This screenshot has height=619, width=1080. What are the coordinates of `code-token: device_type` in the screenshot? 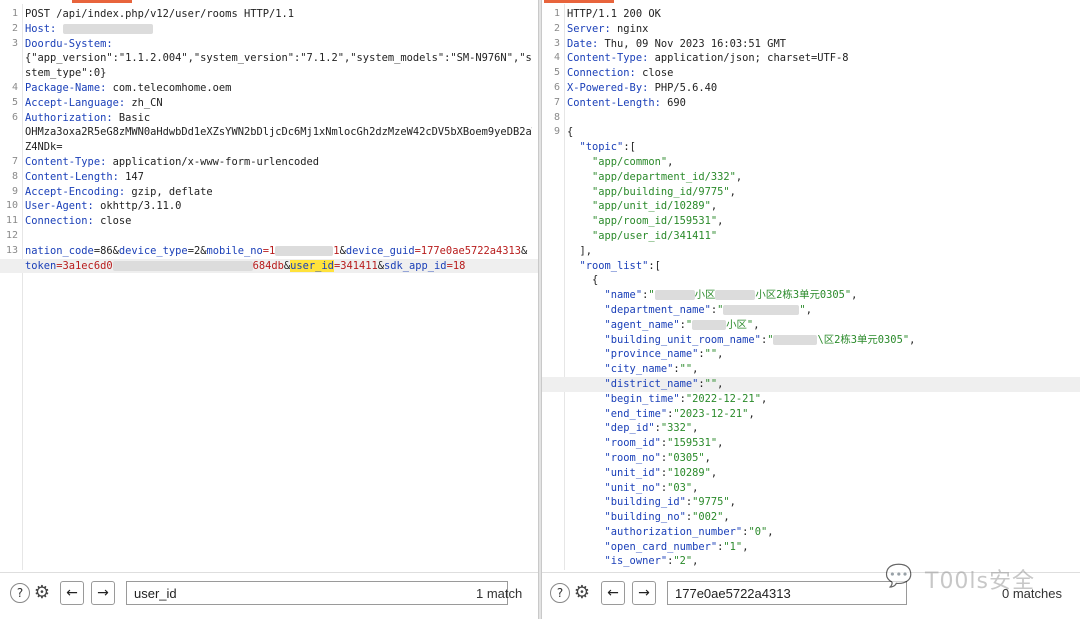 It's located at (153, 250).